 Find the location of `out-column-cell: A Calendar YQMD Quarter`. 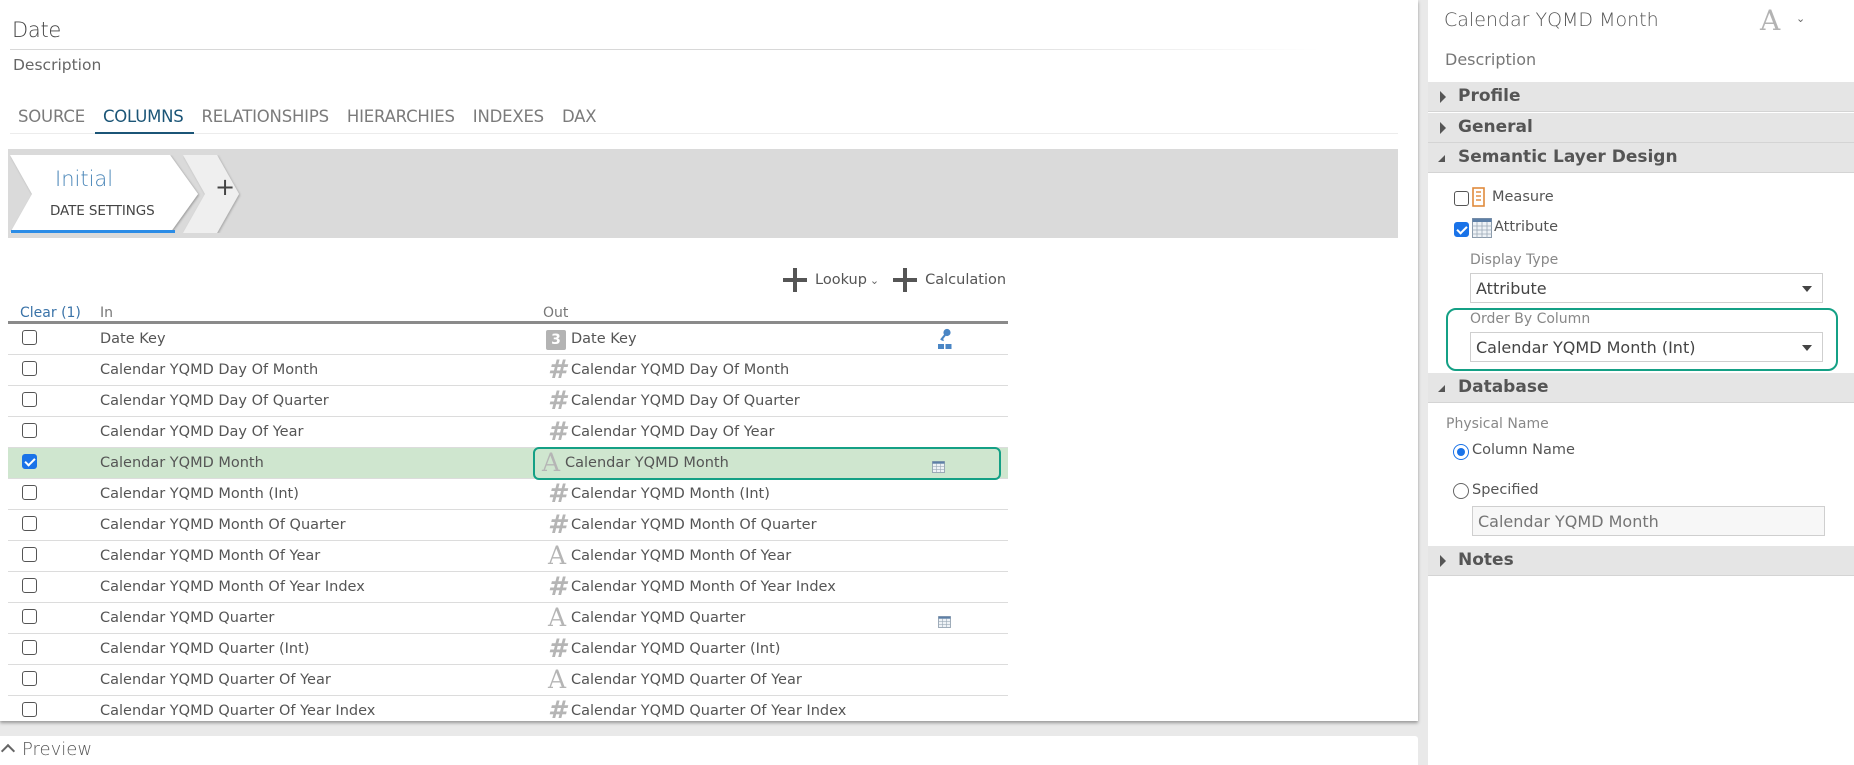

out-column-cell: A Calendar YQMD Quarter is located at coordinates (773, 618).